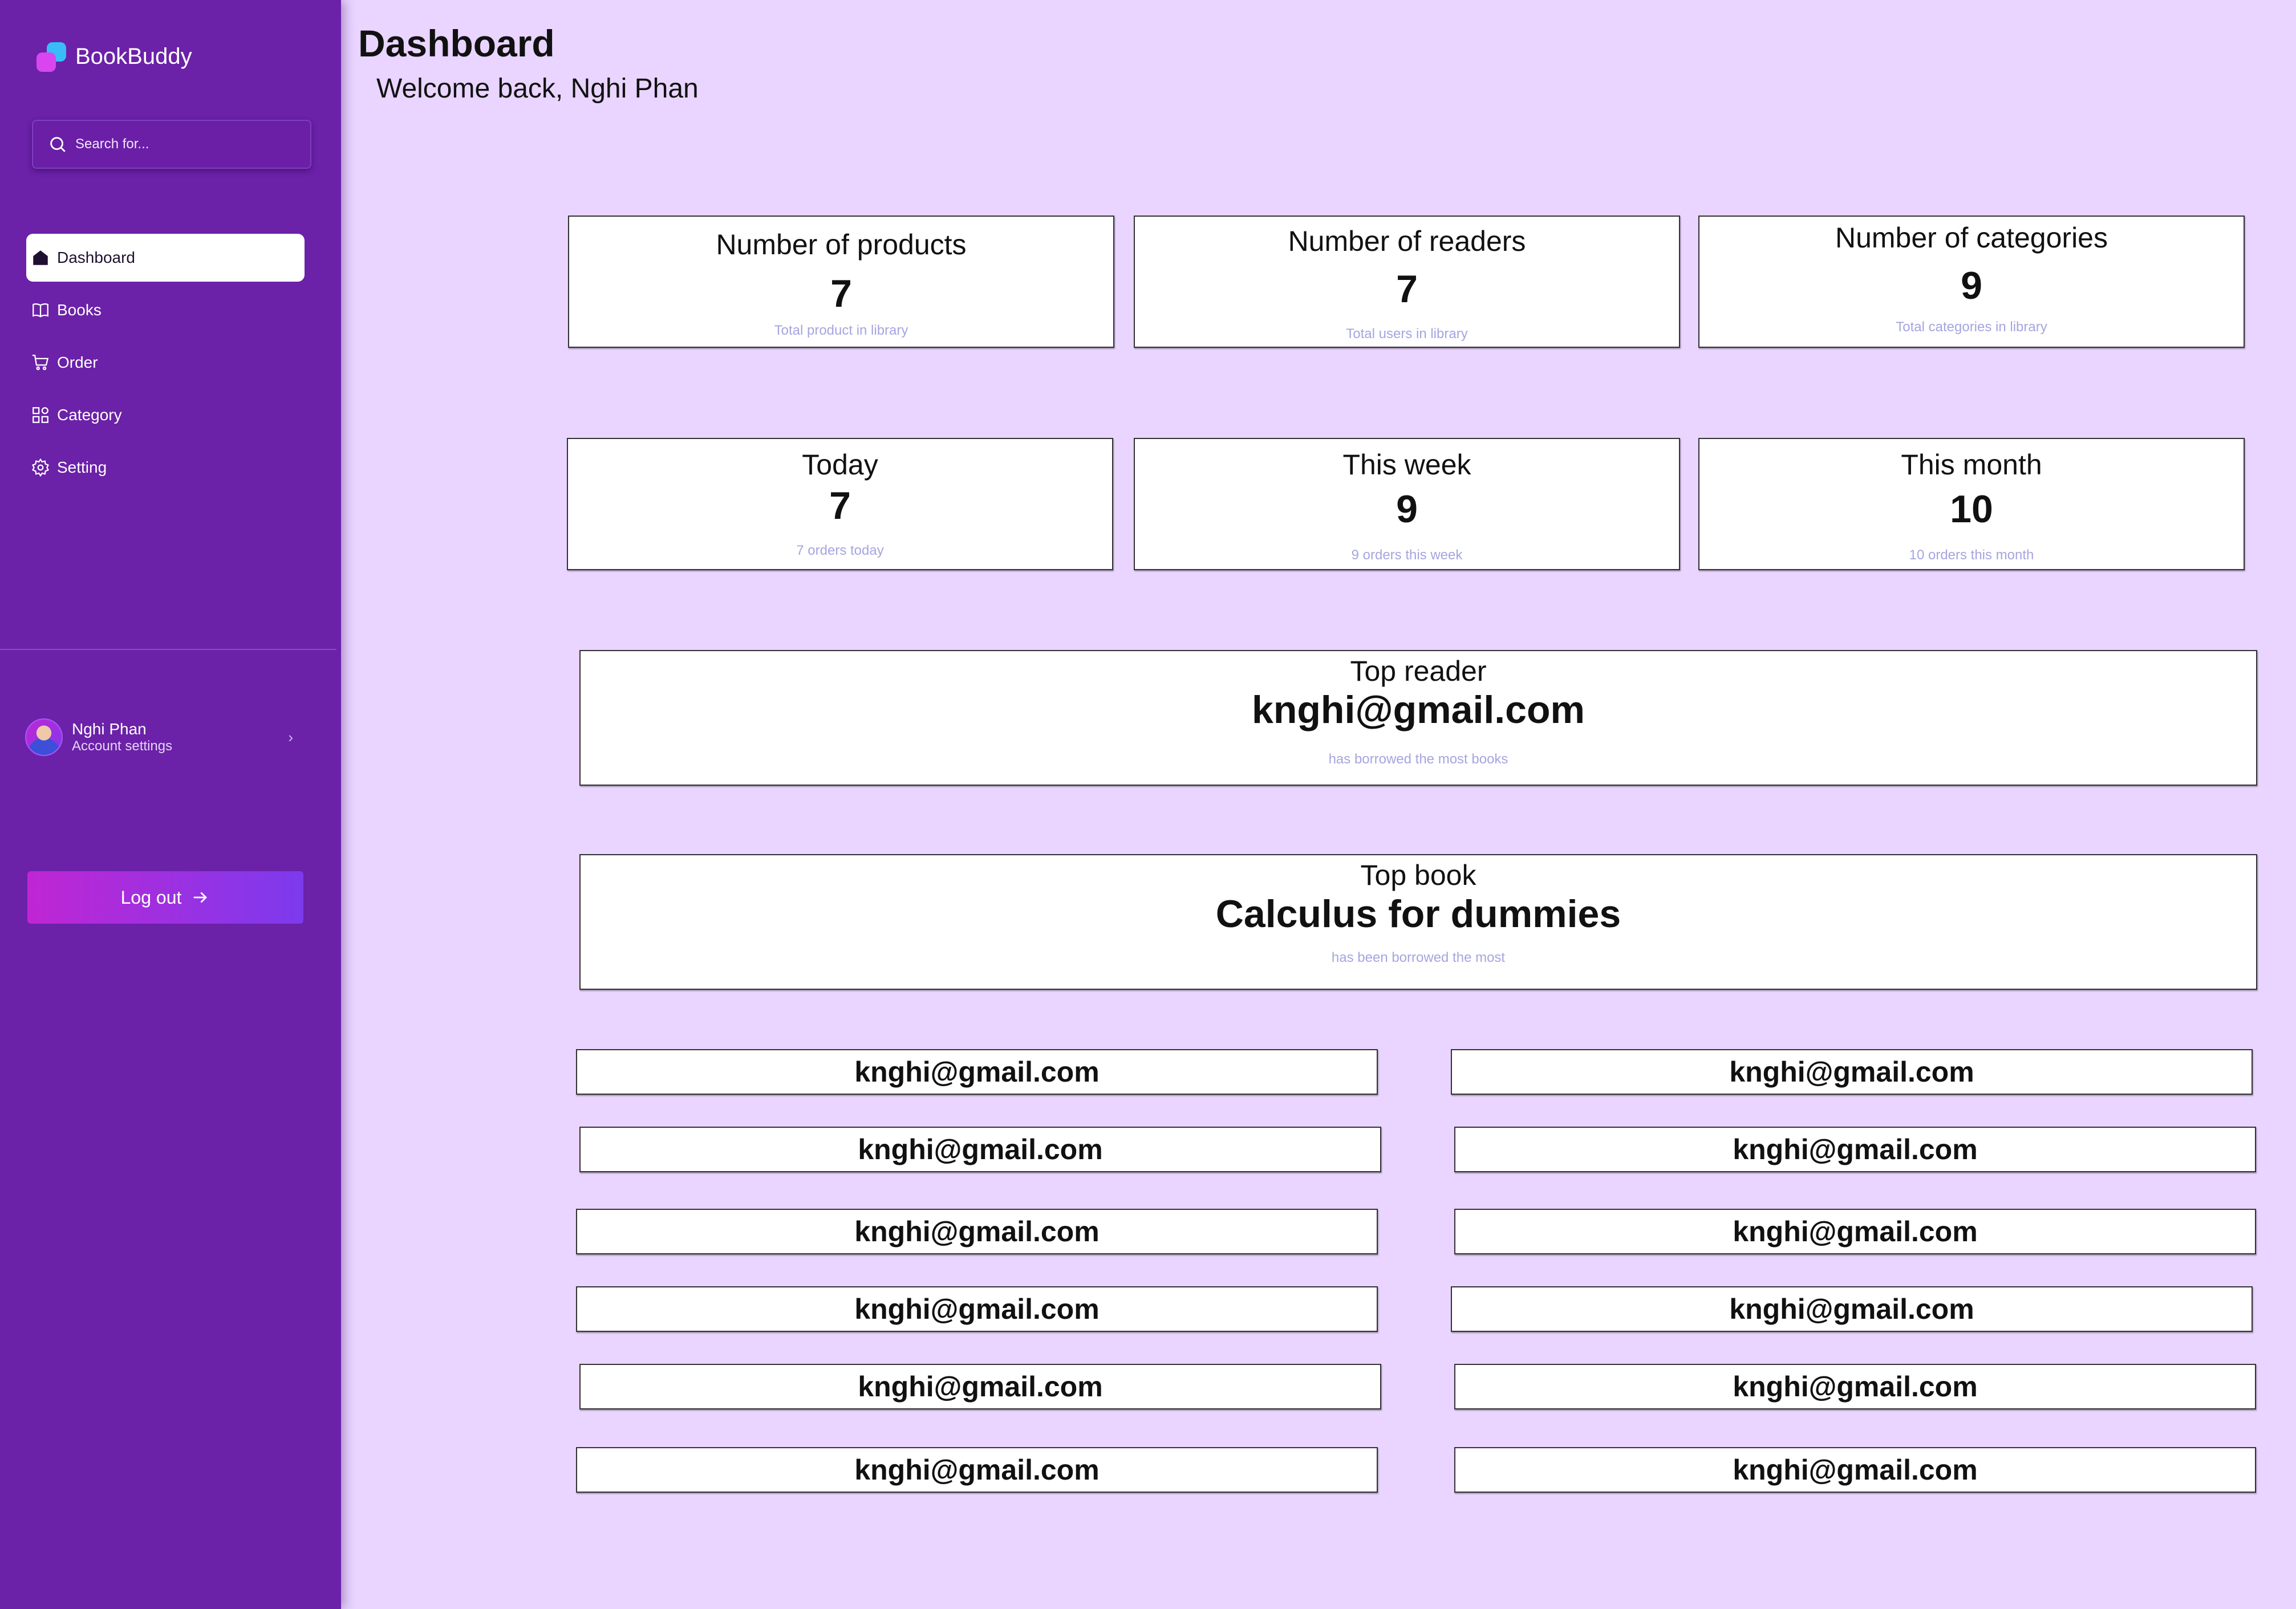 The image size is (2296, 1609). I want to click on brand: BookBuddy, so click(113, 56).